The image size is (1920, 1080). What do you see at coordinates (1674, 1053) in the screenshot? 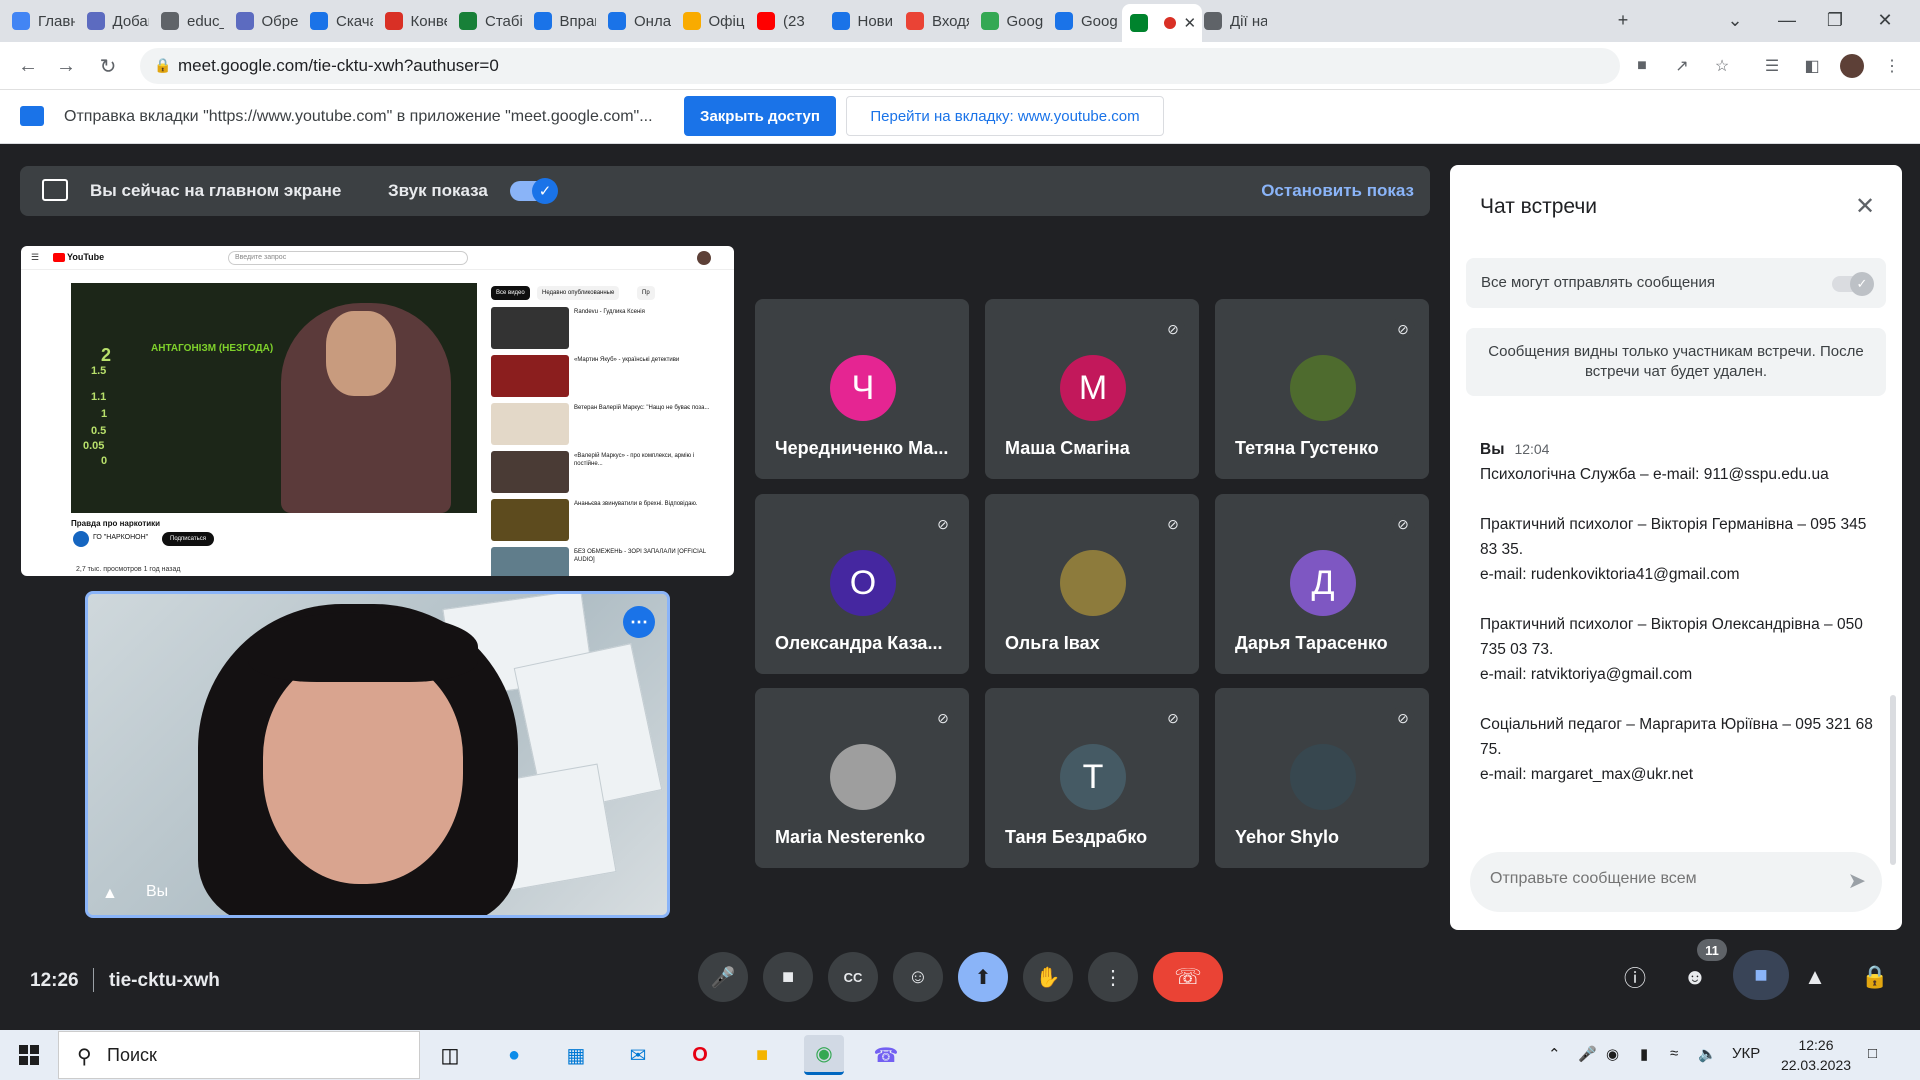
I see `wifi-icon: ≈` at bounding box center [1674, 1053].